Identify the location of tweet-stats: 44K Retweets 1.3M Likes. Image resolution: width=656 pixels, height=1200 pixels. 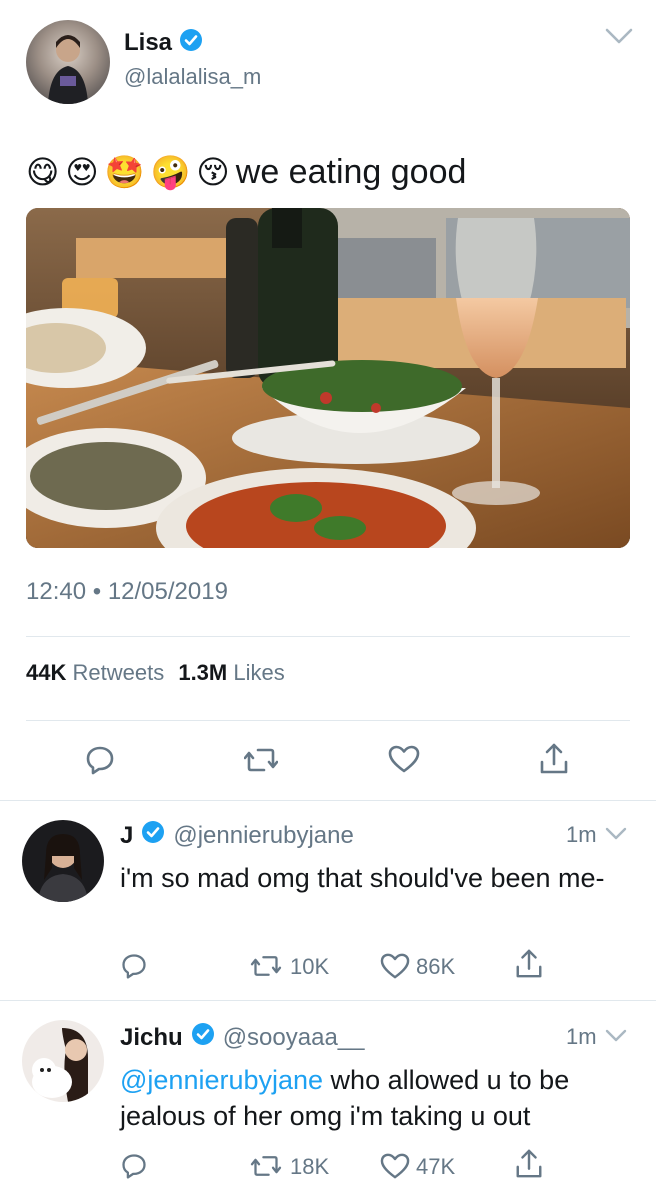
(155, 673).